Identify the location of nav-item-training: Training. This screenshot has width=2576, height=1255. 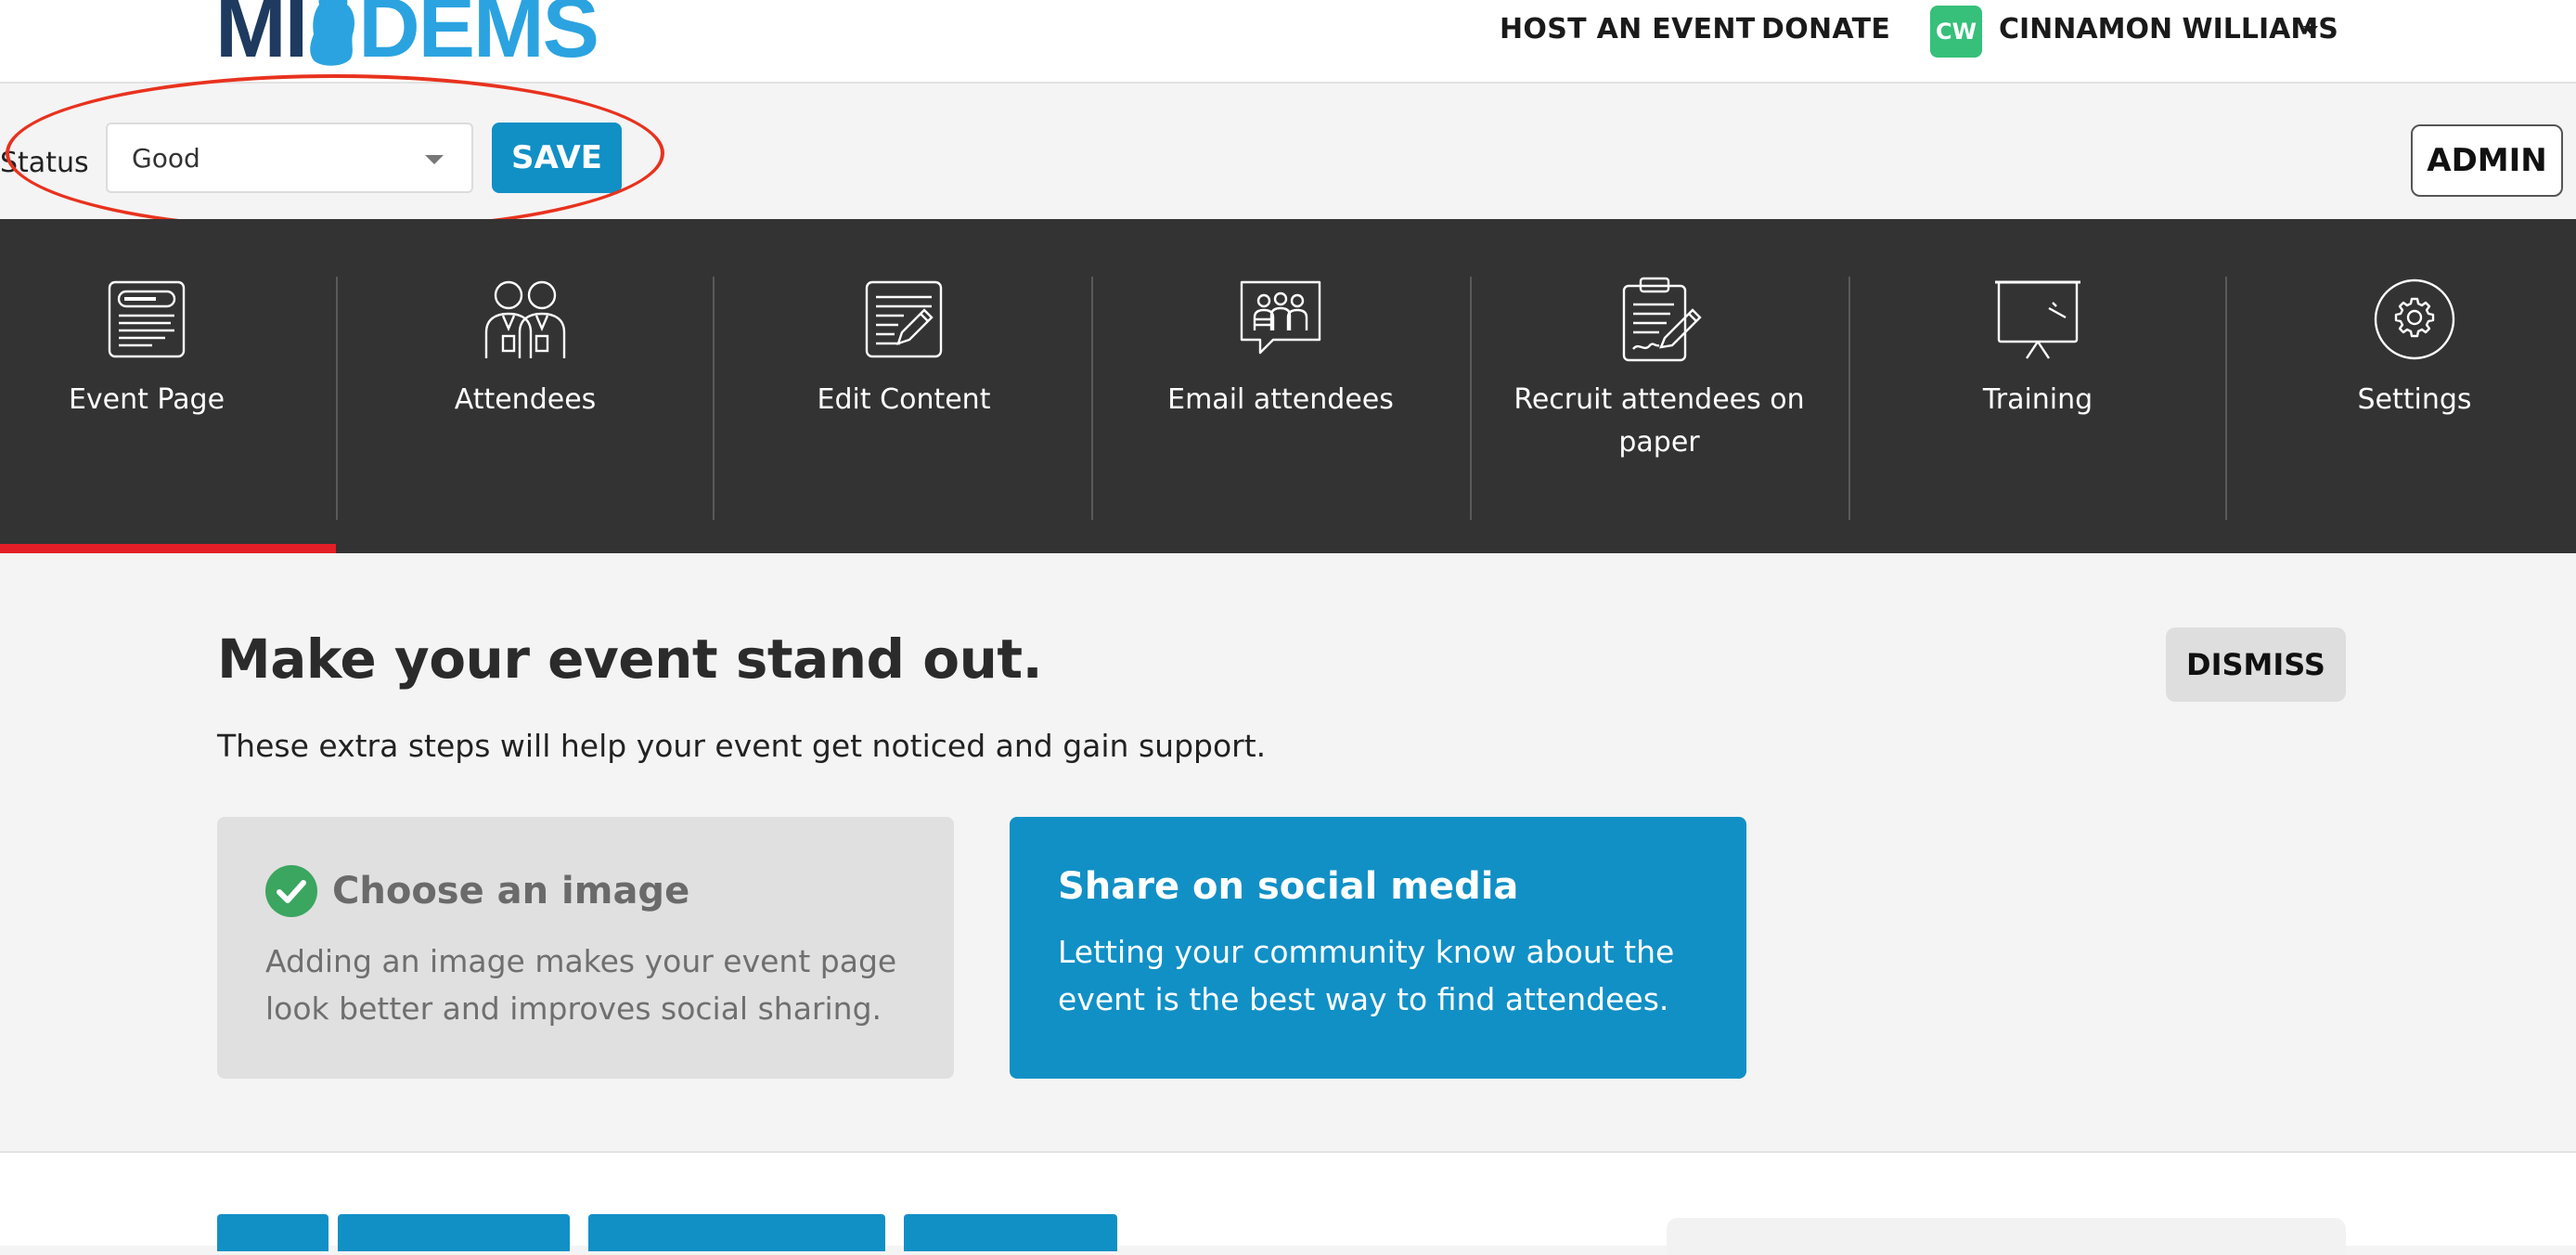
(2037, 386).